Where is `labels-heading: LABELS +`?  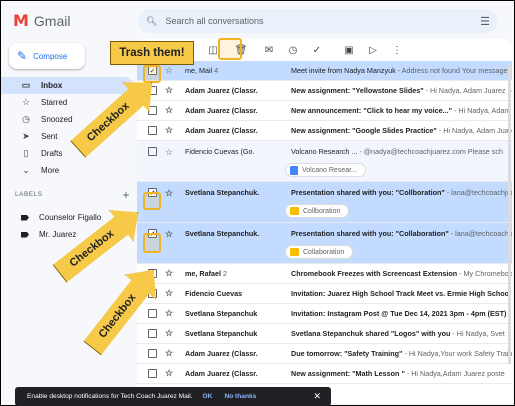 labels-heading: LABELS + is located at coordinates (72, 195).